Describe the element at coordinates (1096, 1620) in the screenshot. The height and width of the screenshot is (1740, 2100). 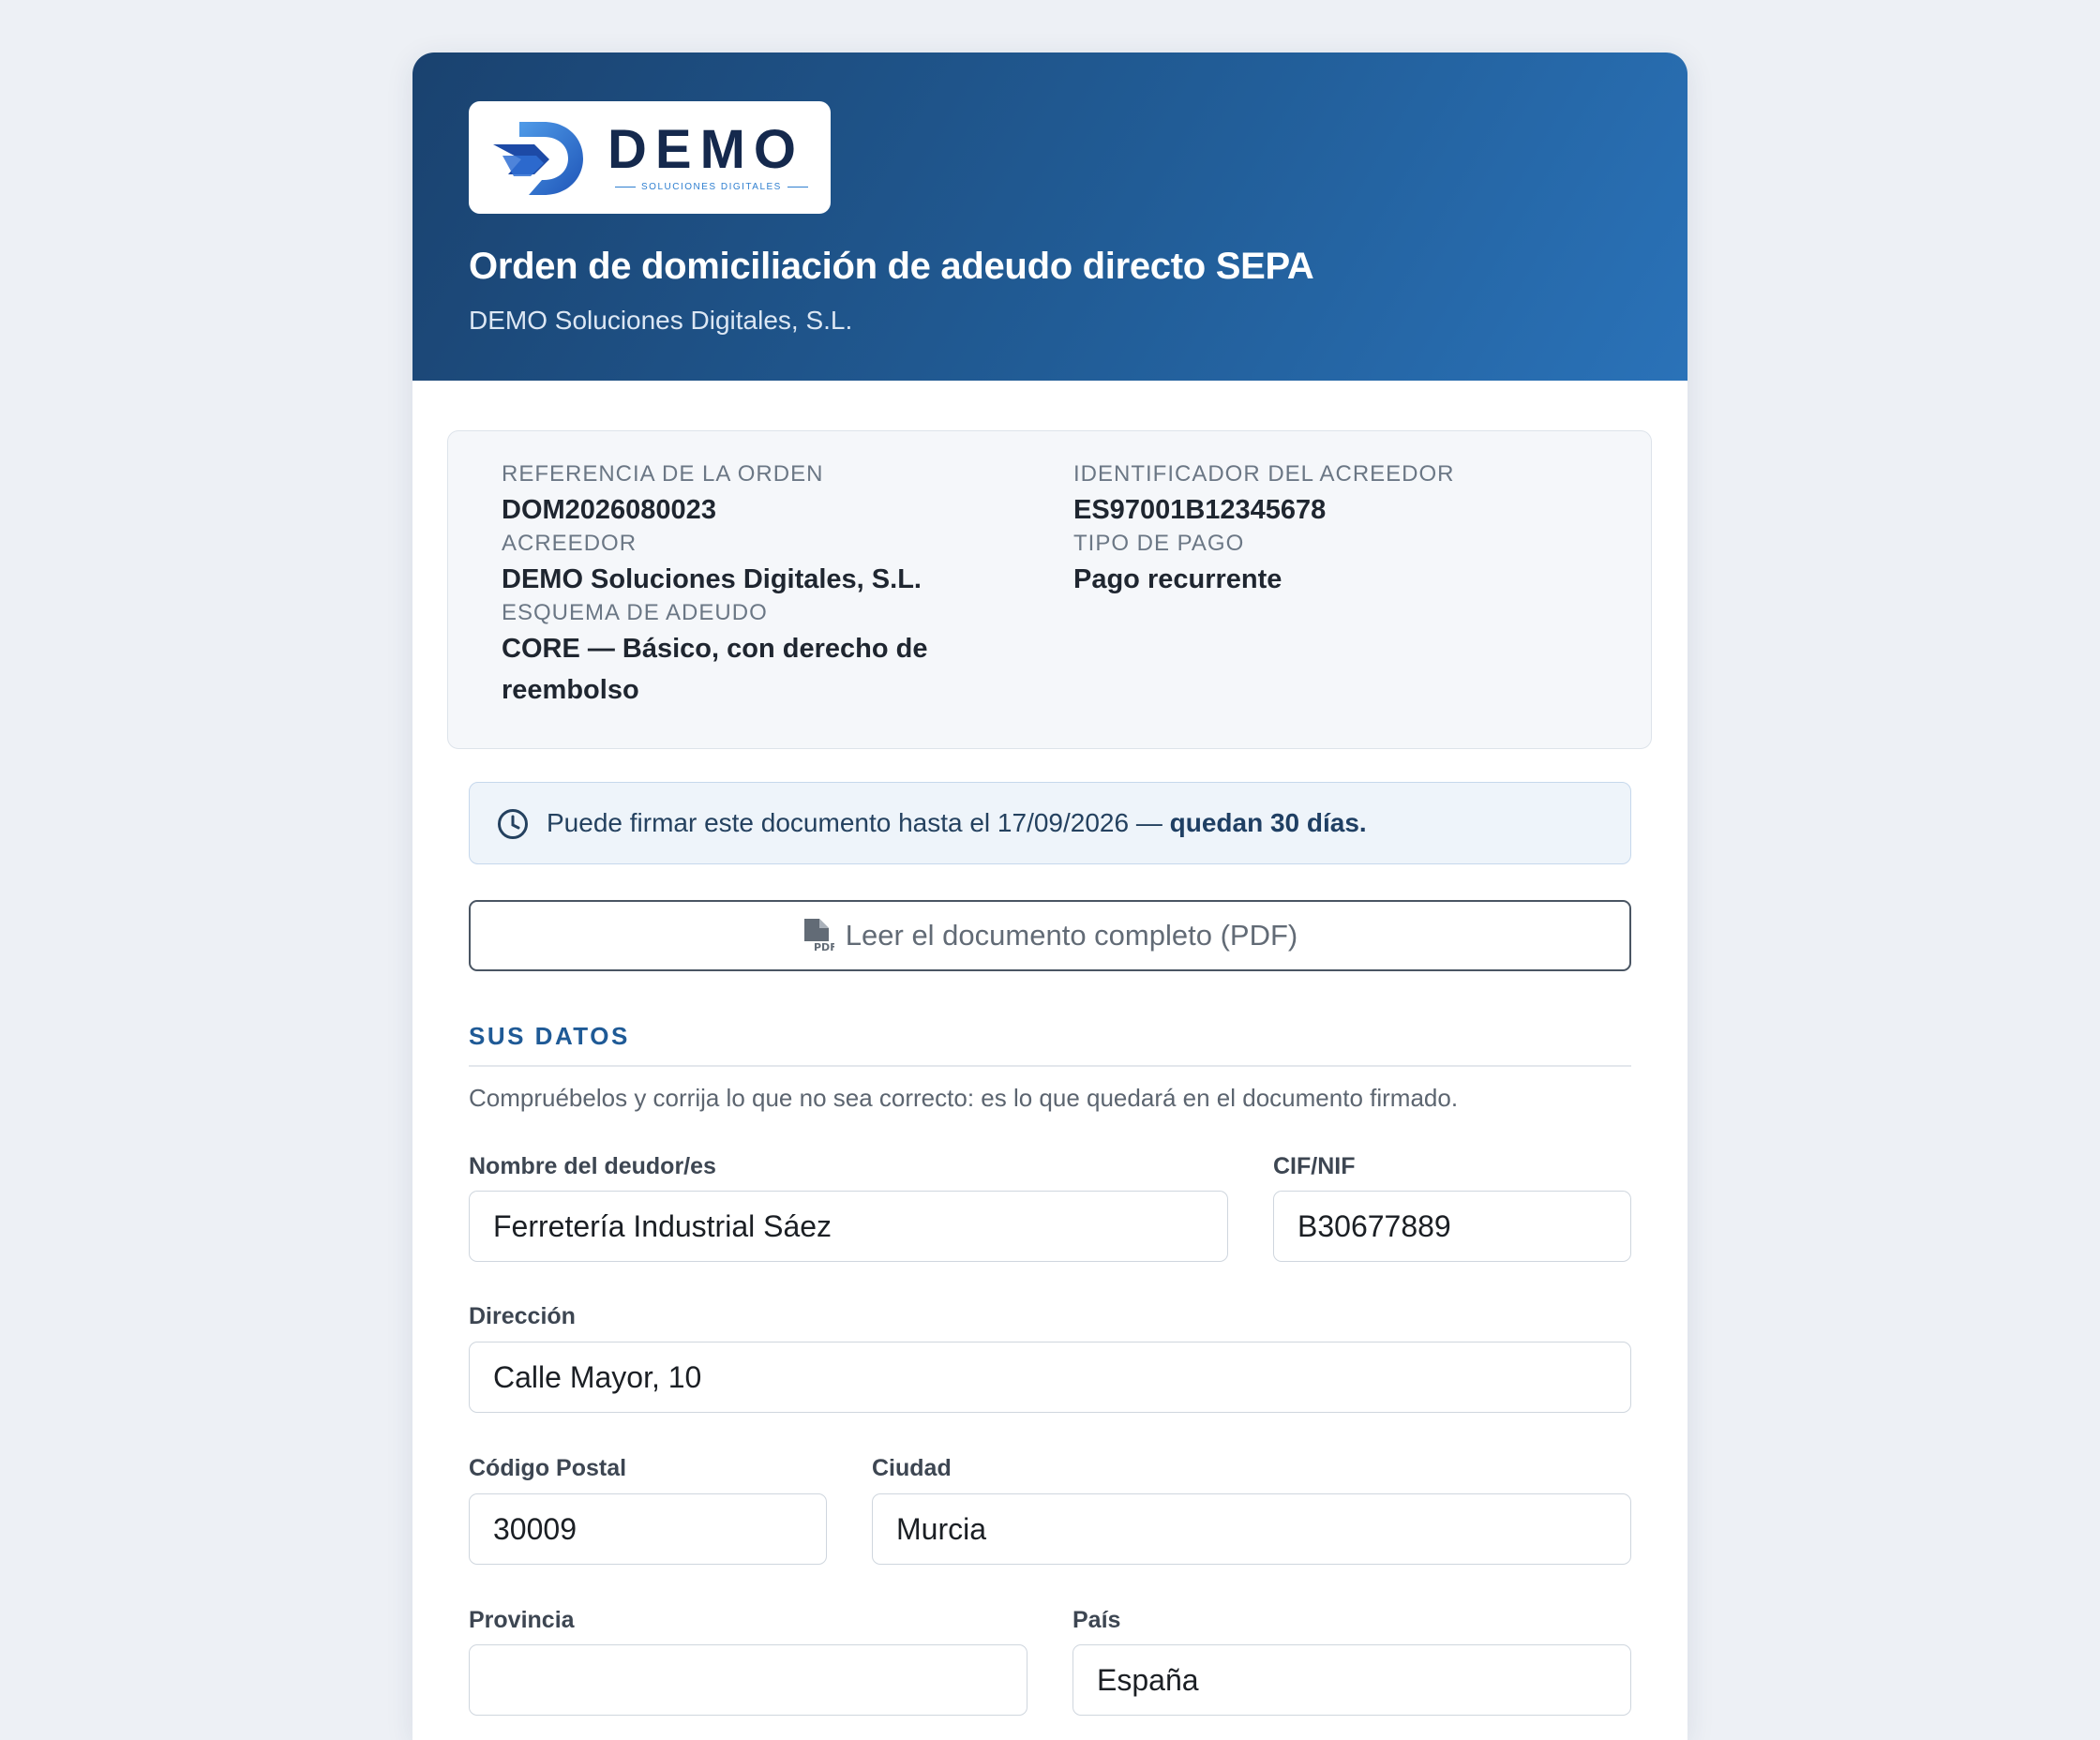
I see `country-label: País` at that location.